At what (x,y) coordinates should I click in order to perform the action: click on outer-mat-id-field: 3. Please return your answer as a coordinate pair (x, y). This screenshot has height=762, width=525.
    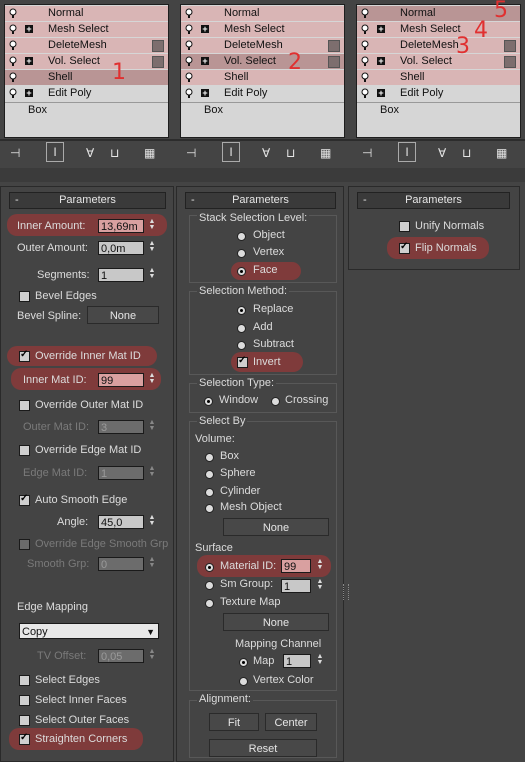
    Looking at the image, I should click on (121, 427).